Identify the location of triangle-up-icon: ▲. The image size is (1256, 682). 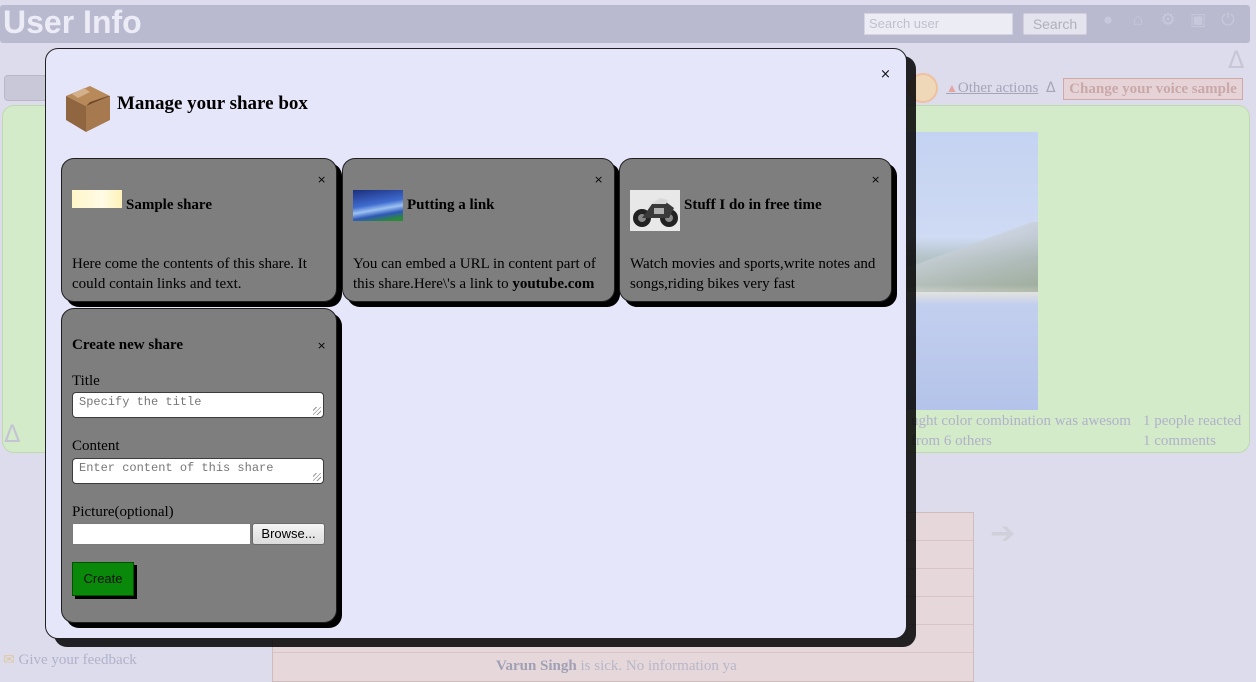
(952, 88).